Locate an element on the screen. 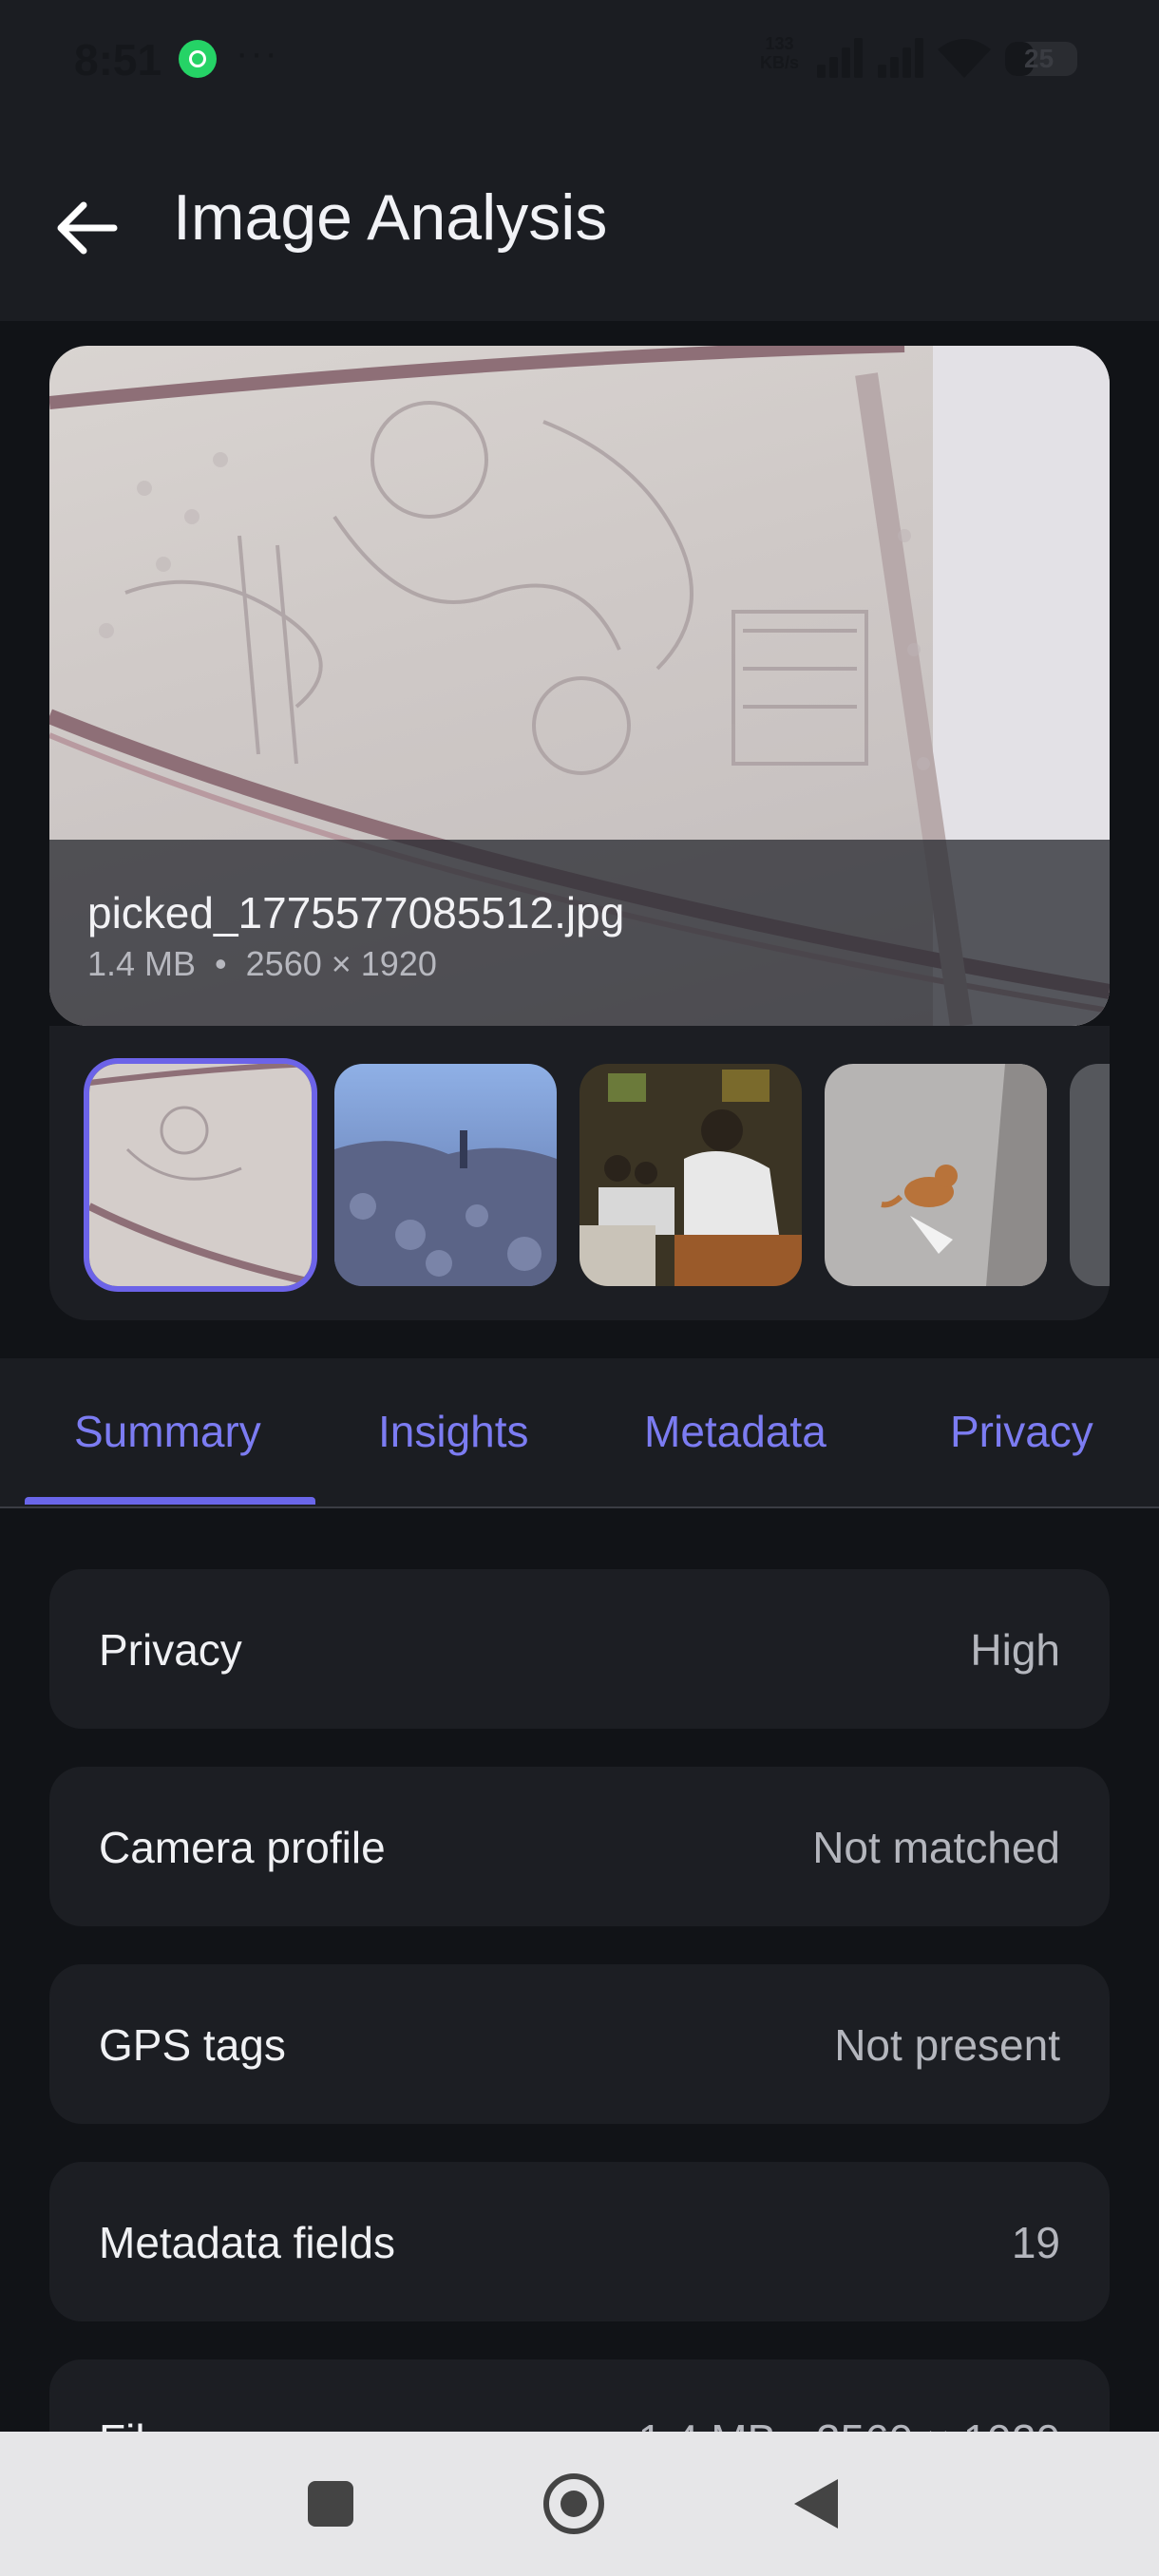 The height and width of the screenshot is (2576, 1159). image-file-meta: 1.4 MB • 2560 × 1920 is located at coordinates (262, 964).